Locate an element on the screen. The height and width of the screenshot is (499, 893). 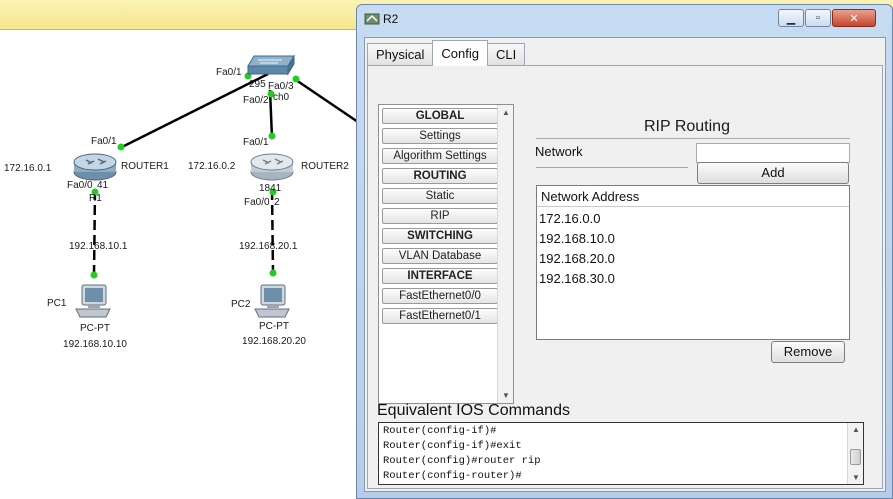
nav-scrollbar: ▲ ▼ is located at coordinates (505, 254).